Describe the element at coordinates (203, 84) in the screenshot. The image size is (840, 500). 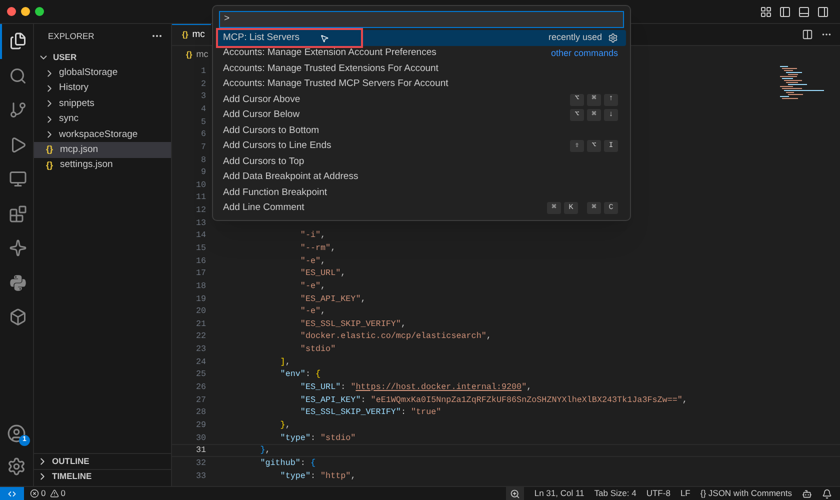
I see `line-number: 2` at that location.